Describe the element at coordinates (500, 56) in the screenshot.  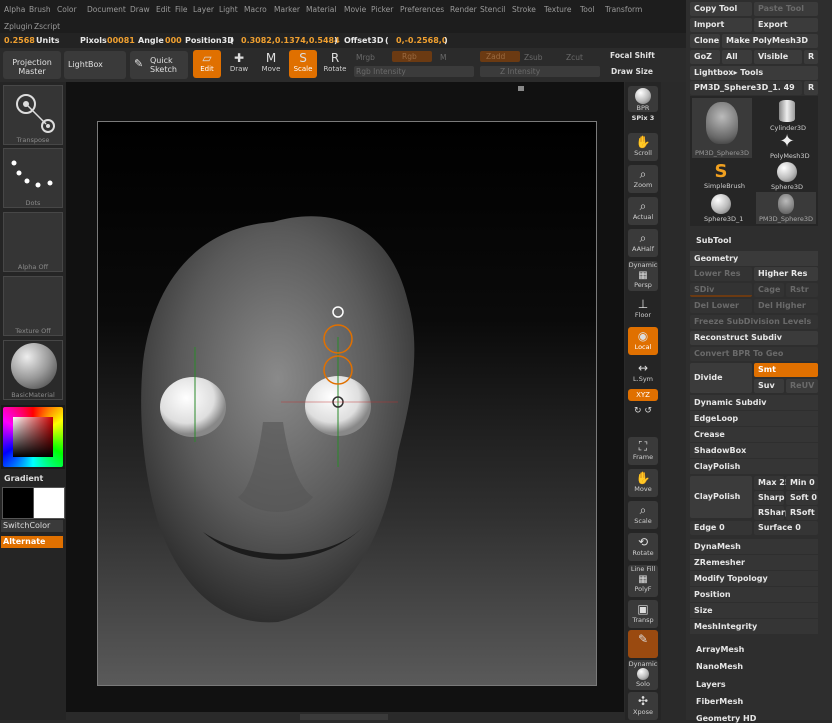
I see `zadd-toggle: Zadd` at that location.